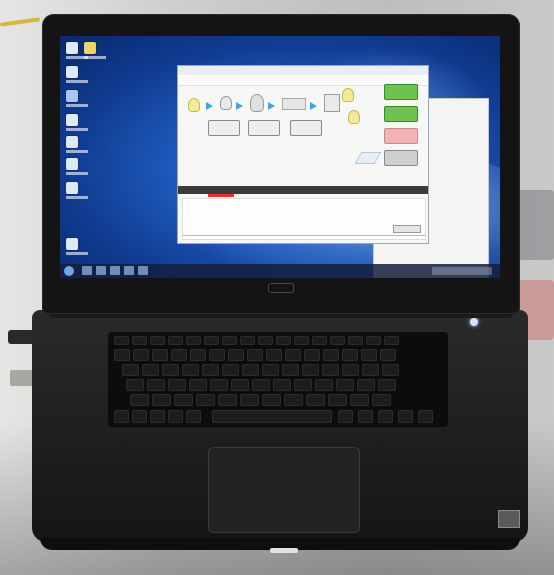 The image size is (554, 575). Describe the element at coordinates (69, 271) in the screenshot. I see `start-icon` at that location.